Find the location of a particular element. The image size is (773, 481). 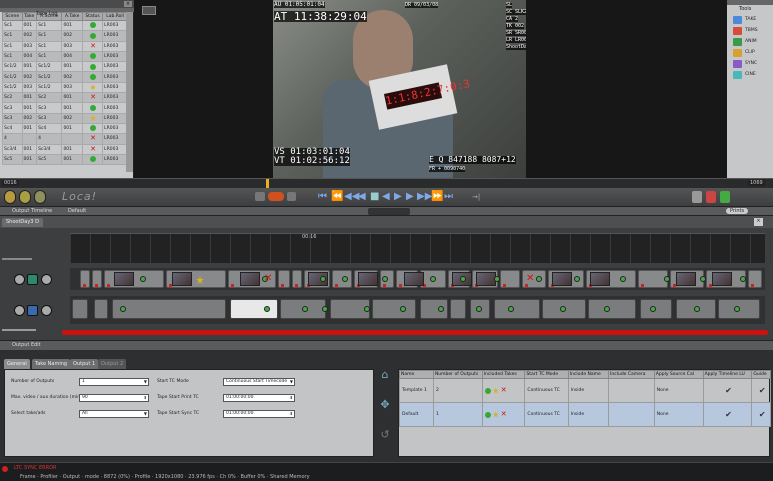

menu-button is located at coordinates (291, 196).